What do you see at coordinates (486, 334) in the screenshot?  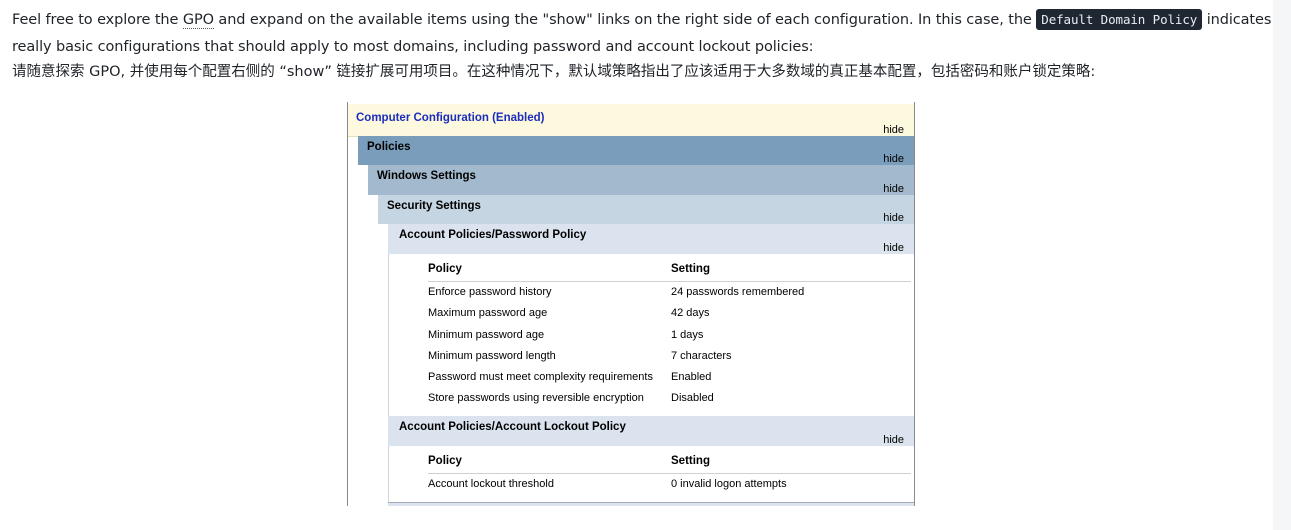 I see `policy-name: Minimum password age` at bounding box center [486, 334].